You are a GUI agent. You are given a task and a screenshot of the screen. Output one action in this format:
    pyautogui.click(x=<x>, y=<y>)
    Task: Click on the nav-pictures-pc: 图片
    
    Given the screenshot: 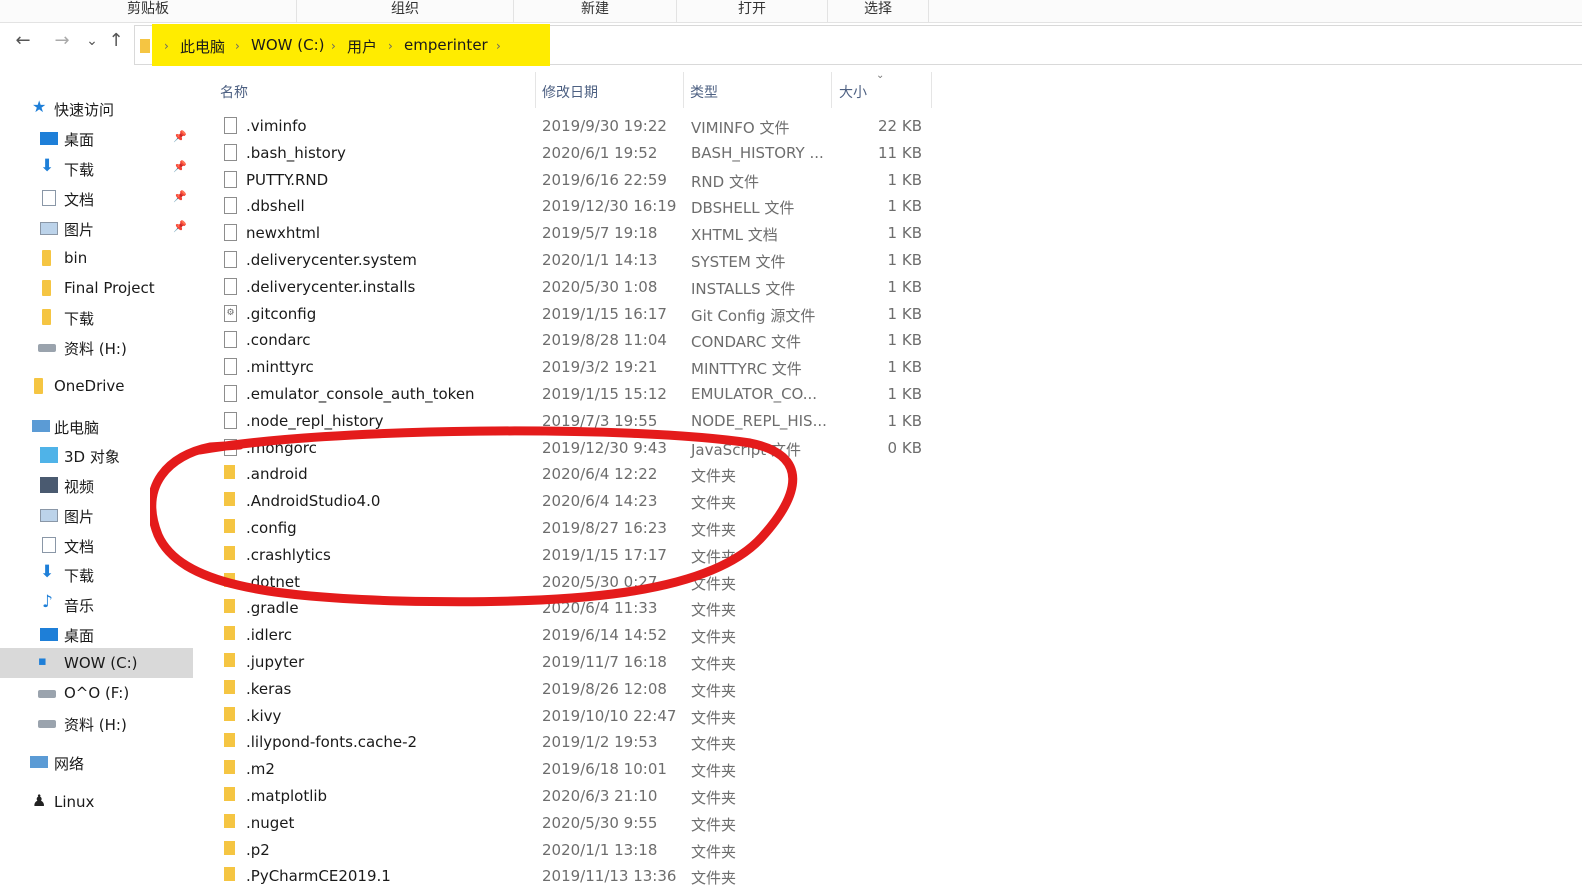 What is the action you would take?
    pyautogui.click(x=96, y=515)
    